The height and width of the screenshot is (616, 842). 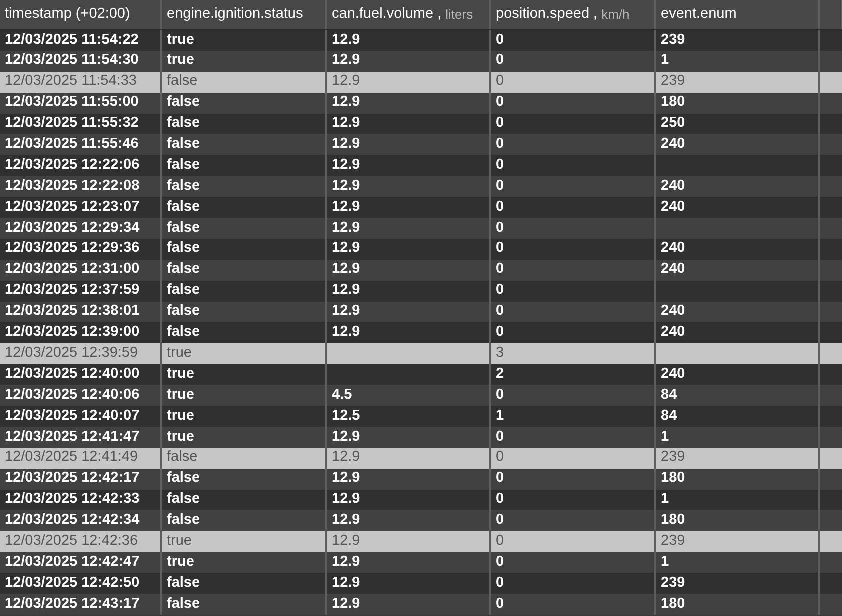 I want to click on table-cell-text: 12/03/2025 11:55:32, so click(x=72, y=124).